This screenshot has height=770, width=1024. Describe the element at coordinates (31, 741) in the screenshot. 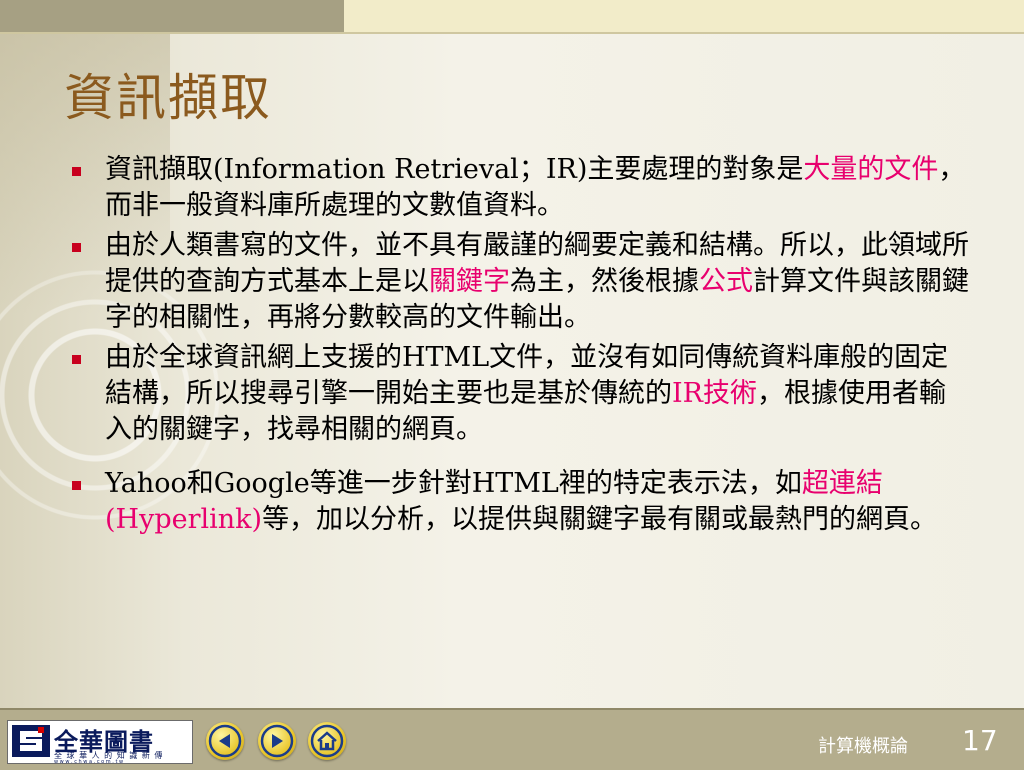

I see `publisher-mark-icon` at that location.